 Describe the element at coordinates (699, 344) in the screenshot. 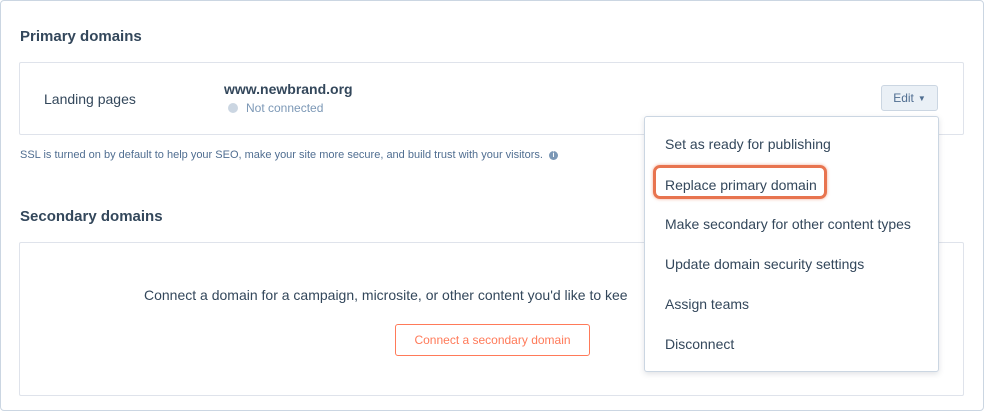

I see `menu-item-disconnect: Disconnect` at that location.